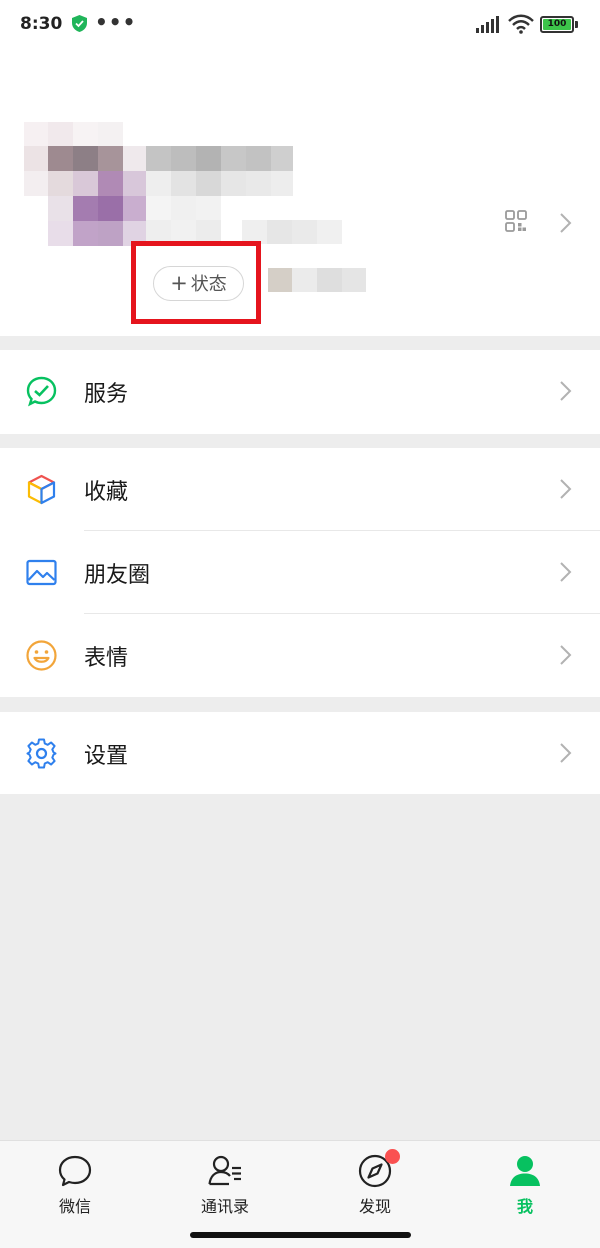  Describe the element at coordinates (41, 572) in the screenshot. I see `moments-photo-icon` at that location.